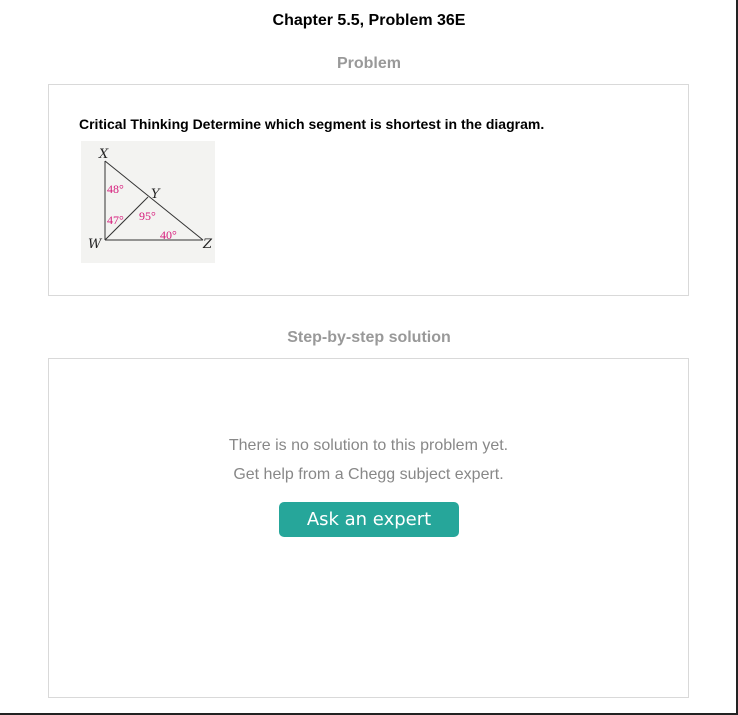  Describe the element at coordinates (369, 337) in the screenshot. I see `solution-heading: Step-by-step solution` at that location.